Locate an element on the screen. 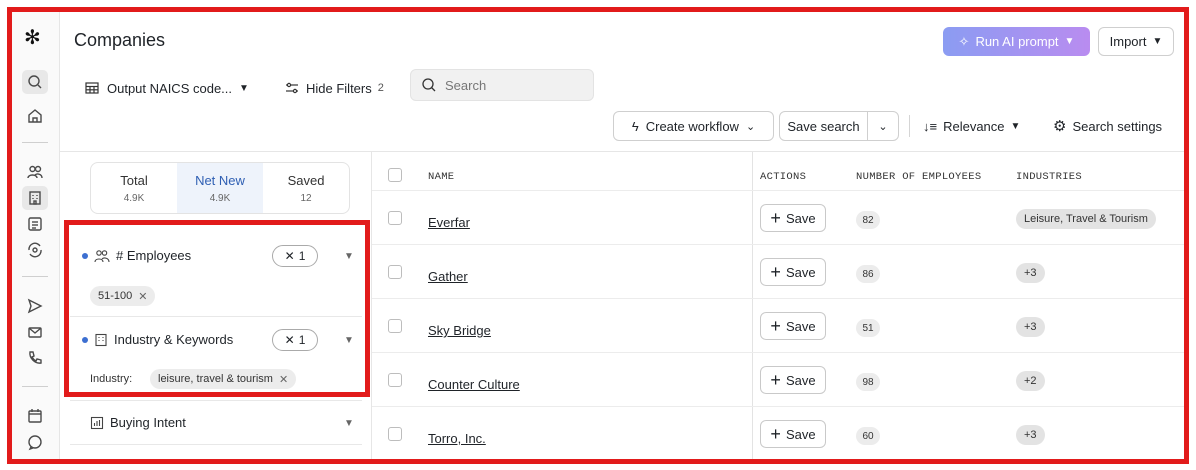  industry-chip: leisure, travel & tourism ✕ is located at coordinates (223, 379).